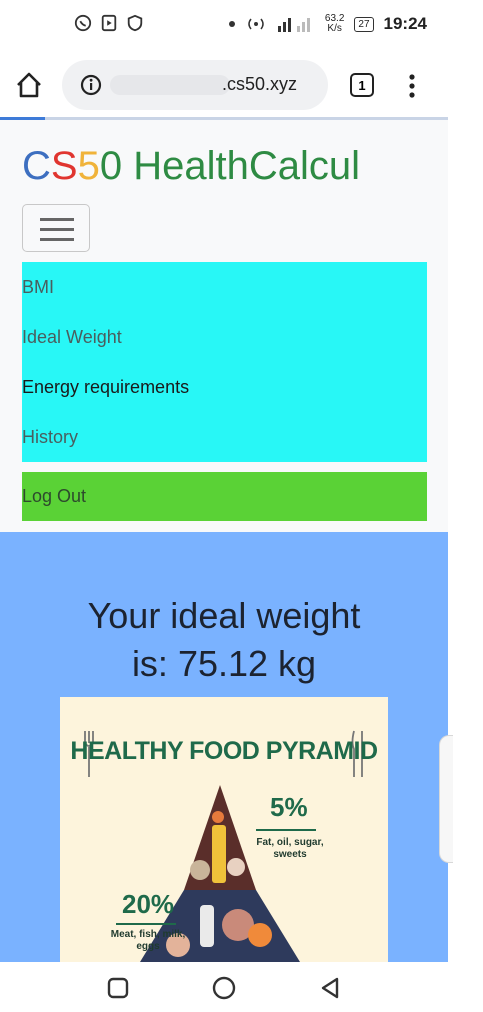  Describe the element at coordinates (405, 23) in the screenshot. I see `clock: 19:24` at that location.